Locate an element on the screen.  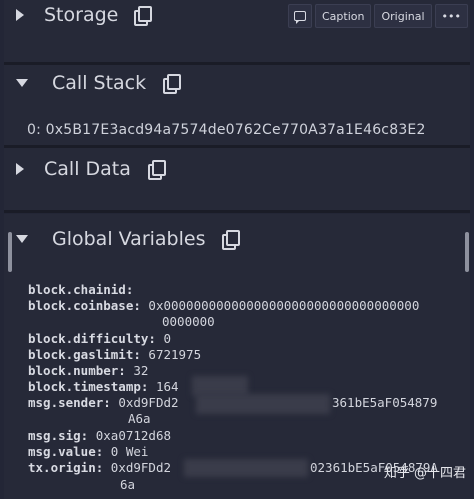
var-key: block.gaslimit: is located at coordinates (84, 354).